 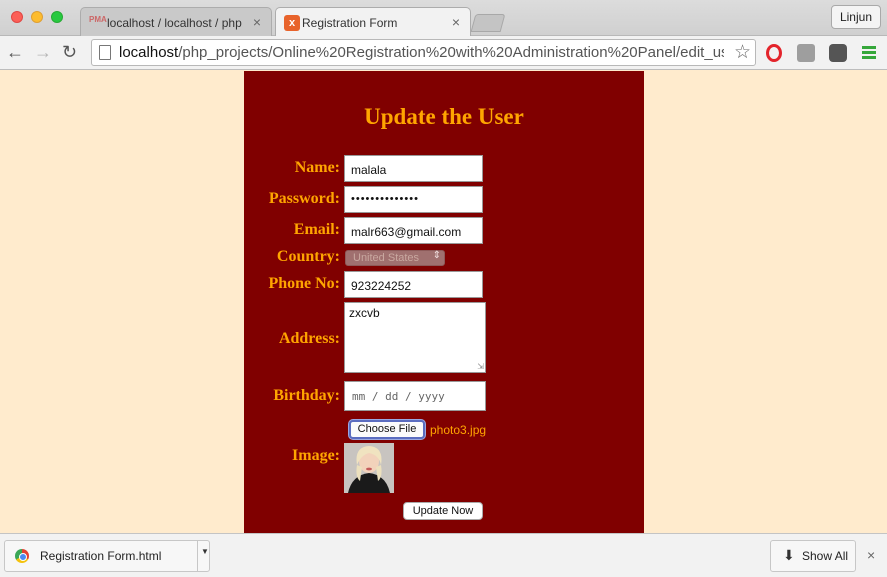 I want to click on url-host: localhost, so click(x=149, y=52).